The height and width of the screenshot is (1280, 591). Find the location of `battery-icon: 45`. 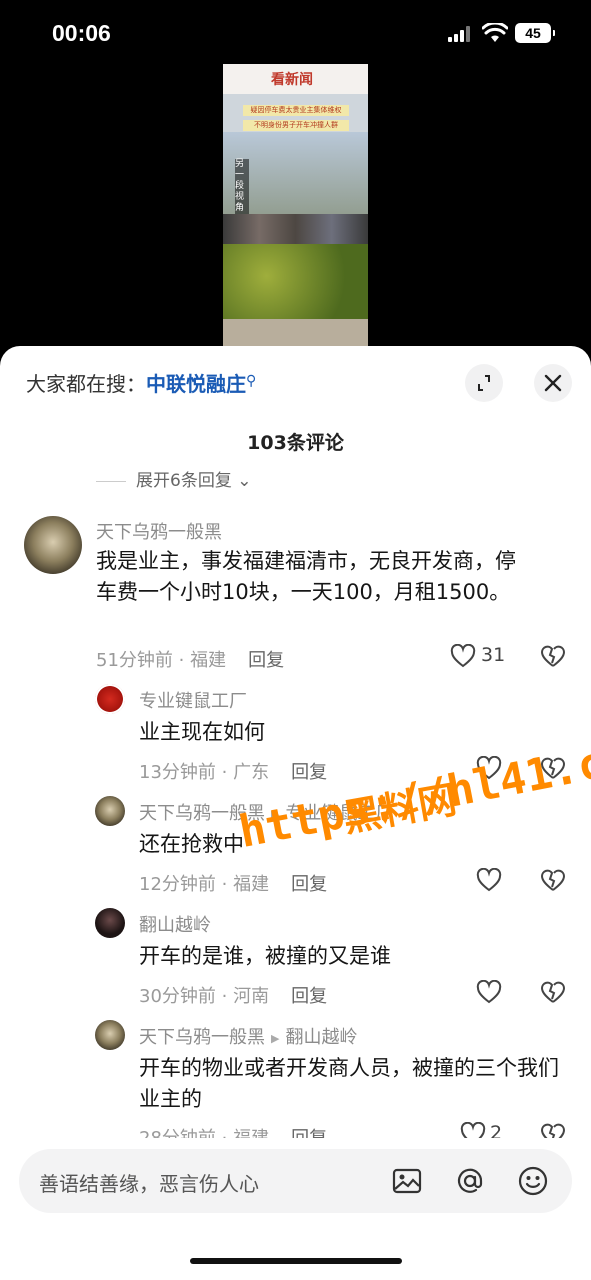

battery-icon: 45 is located at coordinates (535, 33).